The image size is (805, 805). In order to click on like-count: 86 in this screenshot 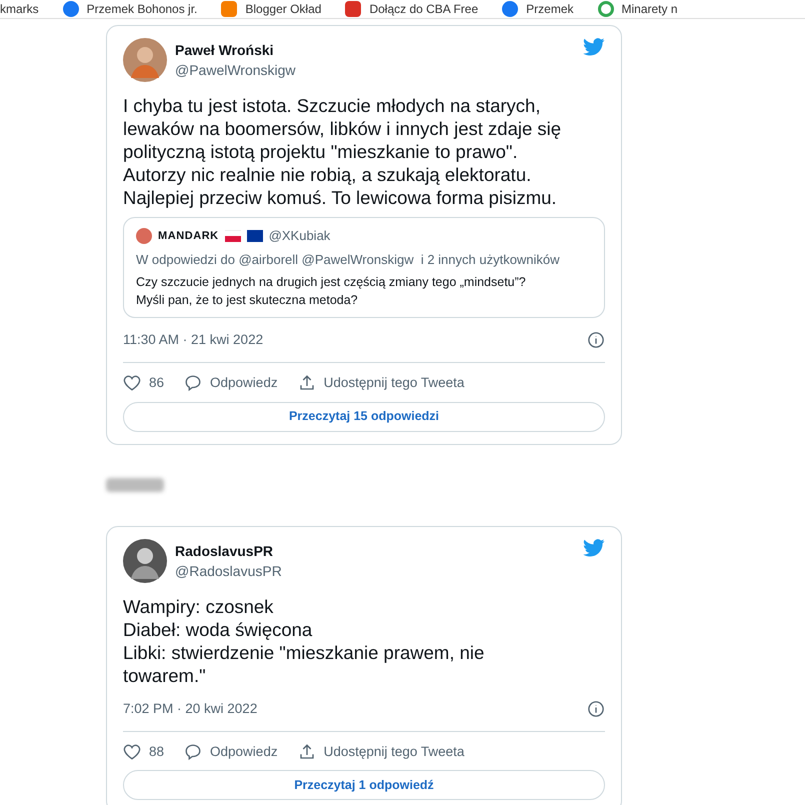, I will do `click(156, 383)`.